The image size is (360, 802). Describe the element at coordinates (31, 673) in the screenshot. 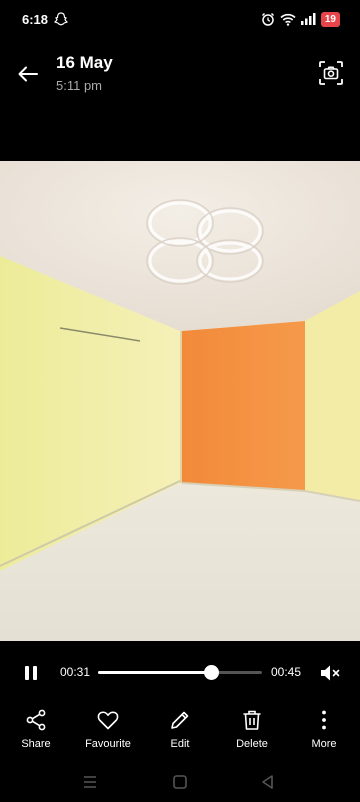

I see `pause-icon` at that location.